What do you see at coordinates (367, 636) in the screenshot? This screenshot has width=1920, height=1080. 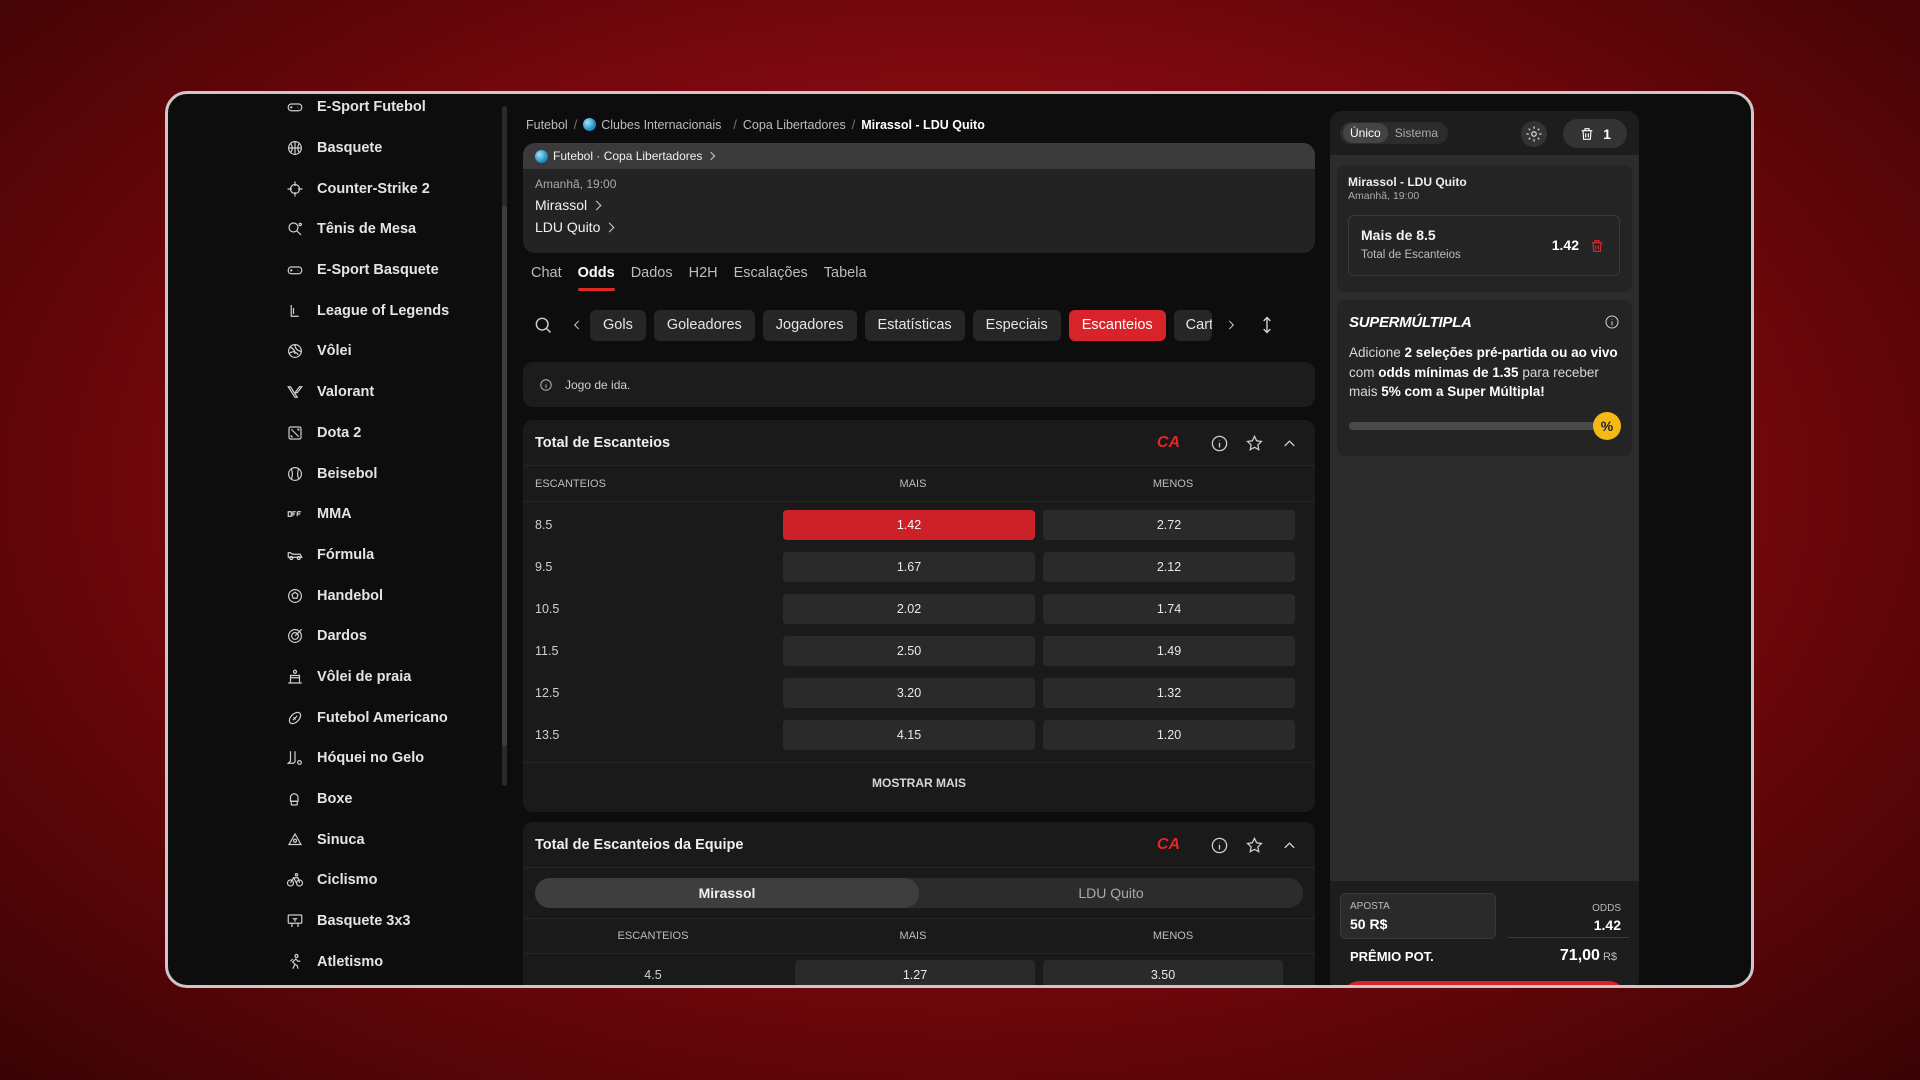 I see `sidebar-item-dardos: Dardos` at bounding box center [367, 636].